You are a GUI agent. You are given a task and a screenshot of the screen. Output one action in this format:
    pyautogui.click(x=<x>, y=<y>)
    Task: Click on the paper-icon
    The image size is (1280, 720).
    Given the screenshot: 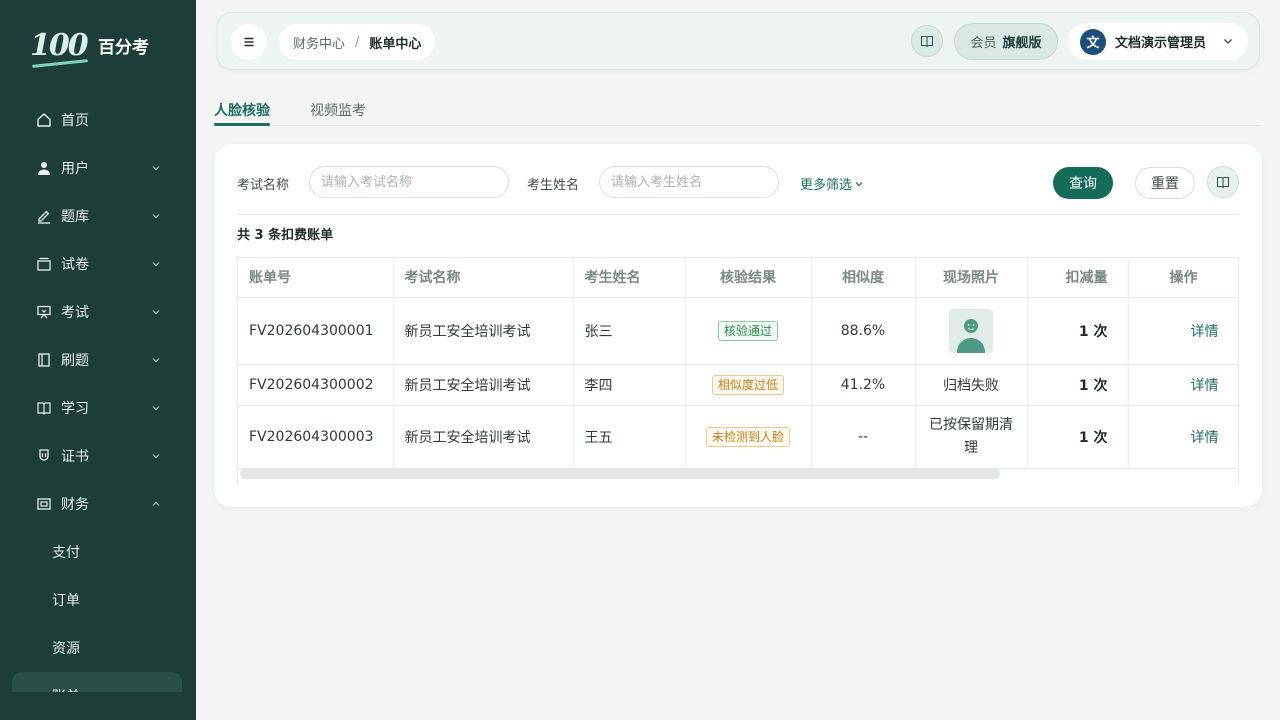 What is the action you would take?
    pyautogui.click(x=44, y=264)
    